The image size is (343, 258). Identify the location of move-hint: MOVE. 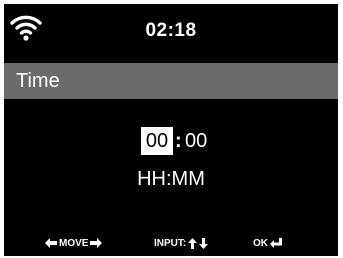
(74, 243).